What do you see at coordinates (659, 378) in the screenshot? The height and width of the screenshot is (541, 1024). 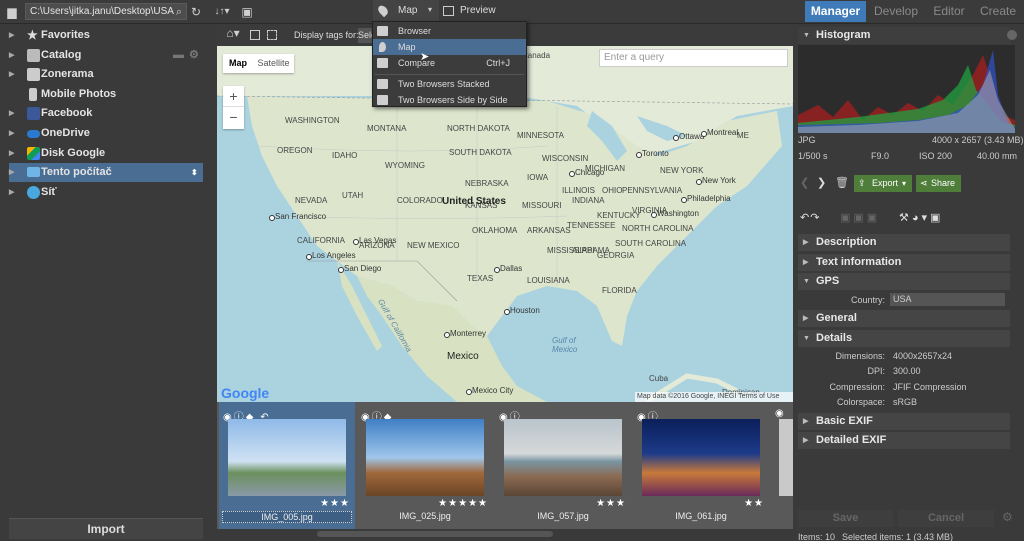 I see `map-label-cuba: Cuba` at bounding box center [659, 378].